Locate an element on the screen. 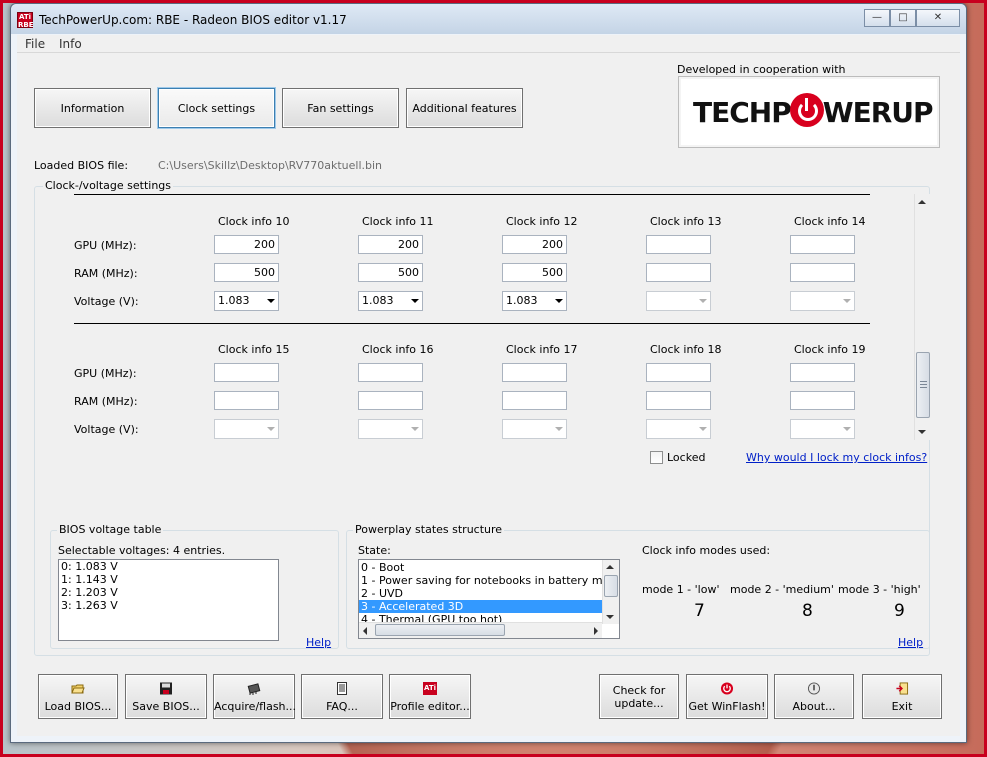 Image resolution: width=987 pixels, height=757 pixels. ram-clock-14-input is located at coordinates (822, 272).